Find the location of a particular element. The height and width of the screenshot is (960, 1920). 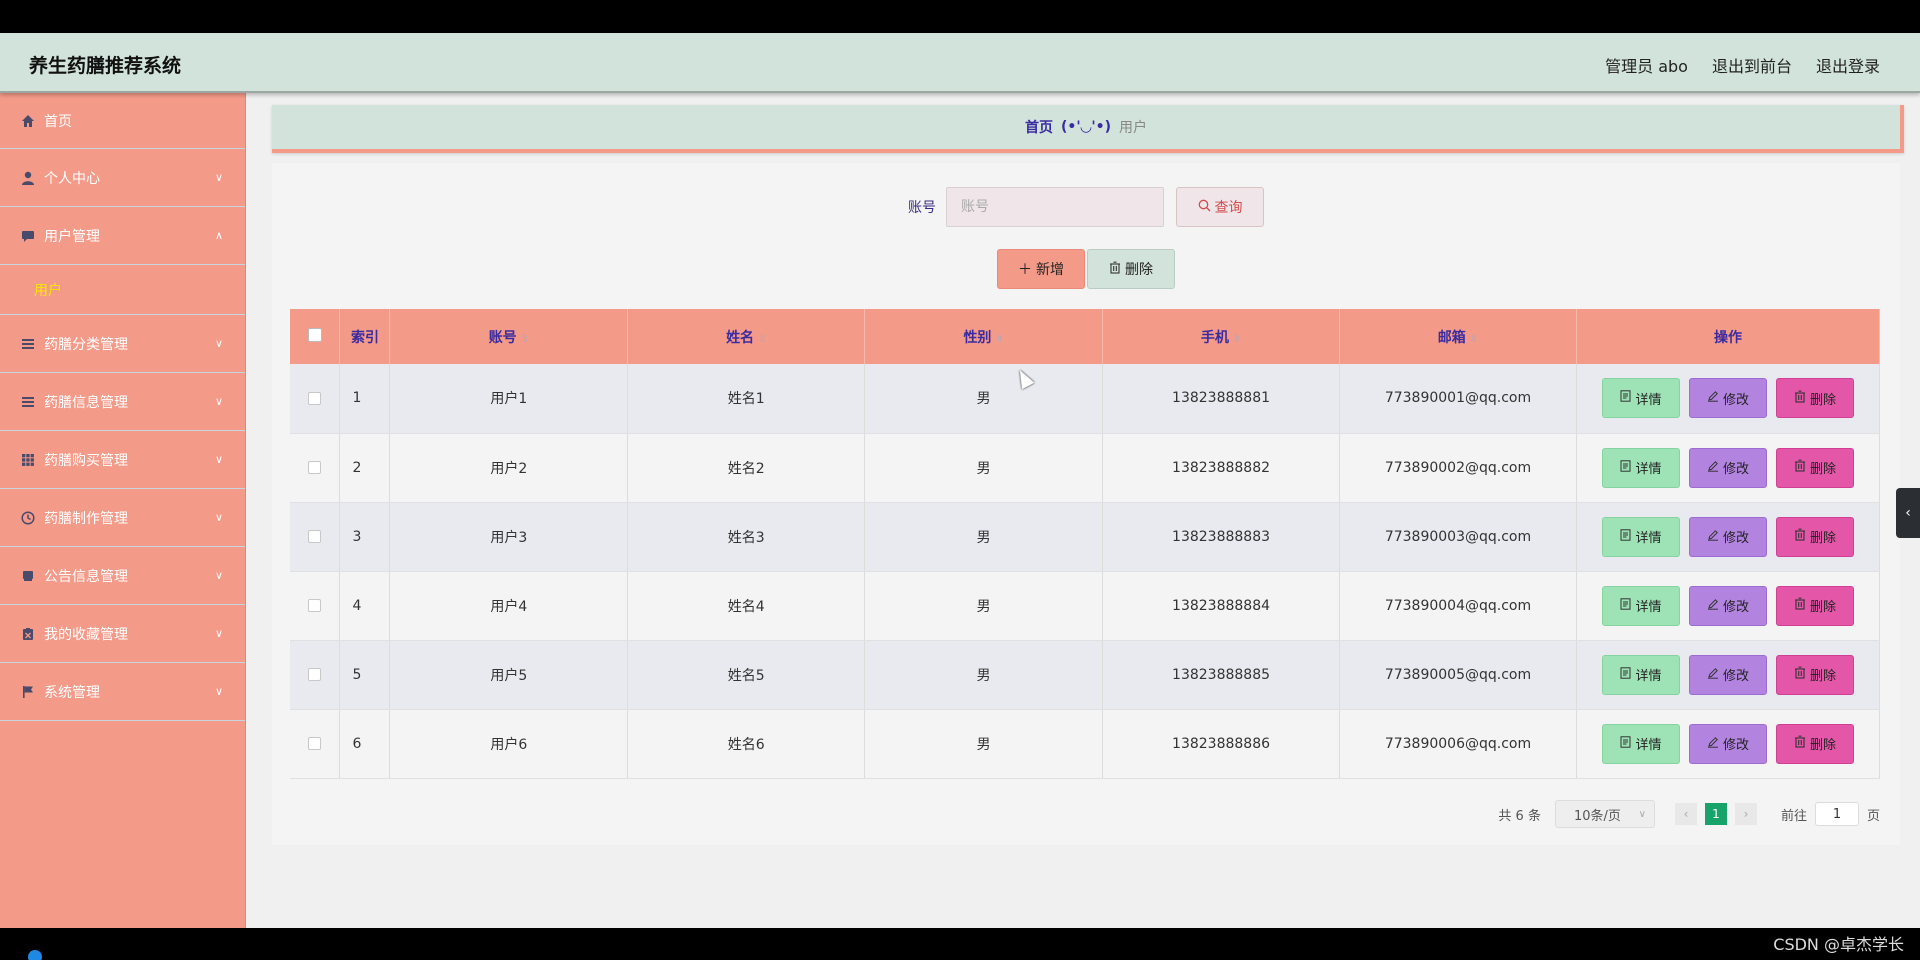

breadcrumb-home: 首页 is located at coordinates (1039, 127).